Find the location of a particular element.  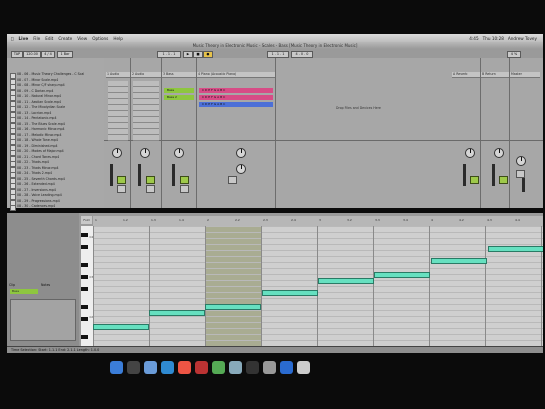

menu-edit: Edit is located at coordinates (49, 38).